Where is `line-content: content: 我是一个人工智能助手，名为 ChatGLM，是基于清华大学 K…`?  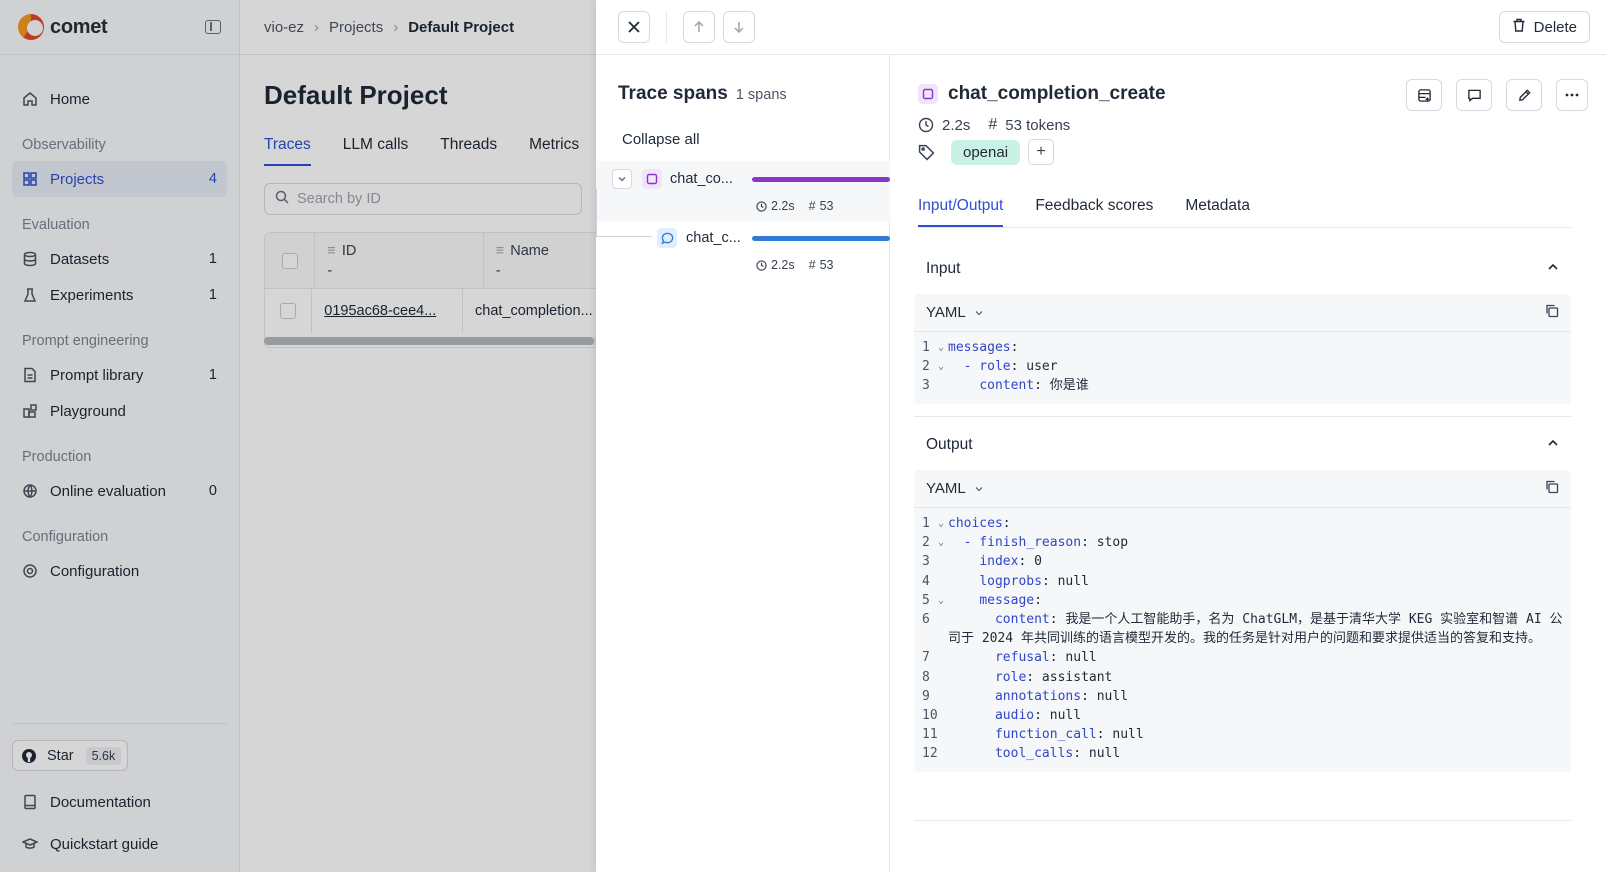
line-content: content: 我是一个人工智能助手，名为 ChatGLM，是基于清华大学 K… is located at coordinates (1255, 629).